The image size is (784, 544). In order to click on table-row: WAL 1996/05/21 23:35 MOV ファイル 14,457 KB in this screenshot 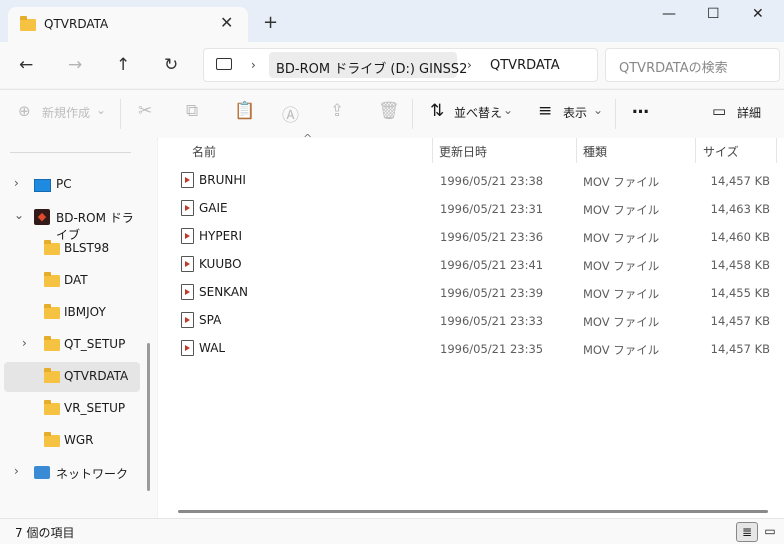, I will do `click(471, 348)`.